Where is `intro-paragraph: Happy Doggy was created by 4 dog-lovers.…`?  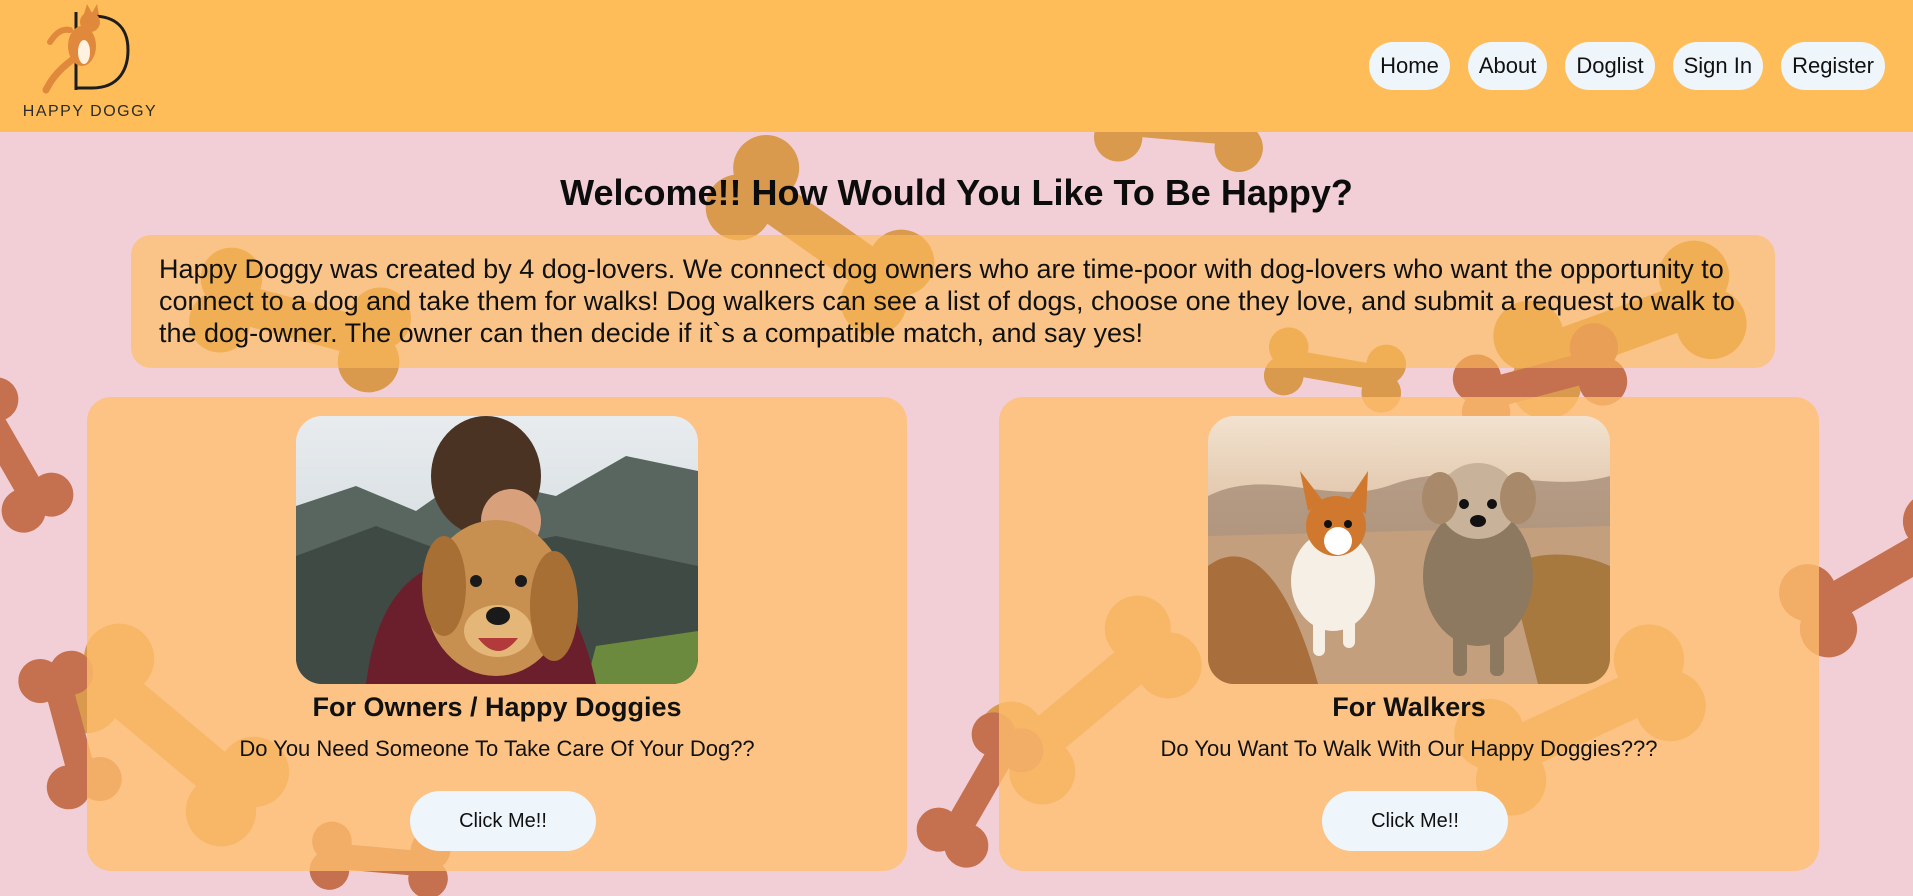 intro-paragraph: Happy Doggy was created by 4 dog-lovers.… is located at coordinates (953, 301).